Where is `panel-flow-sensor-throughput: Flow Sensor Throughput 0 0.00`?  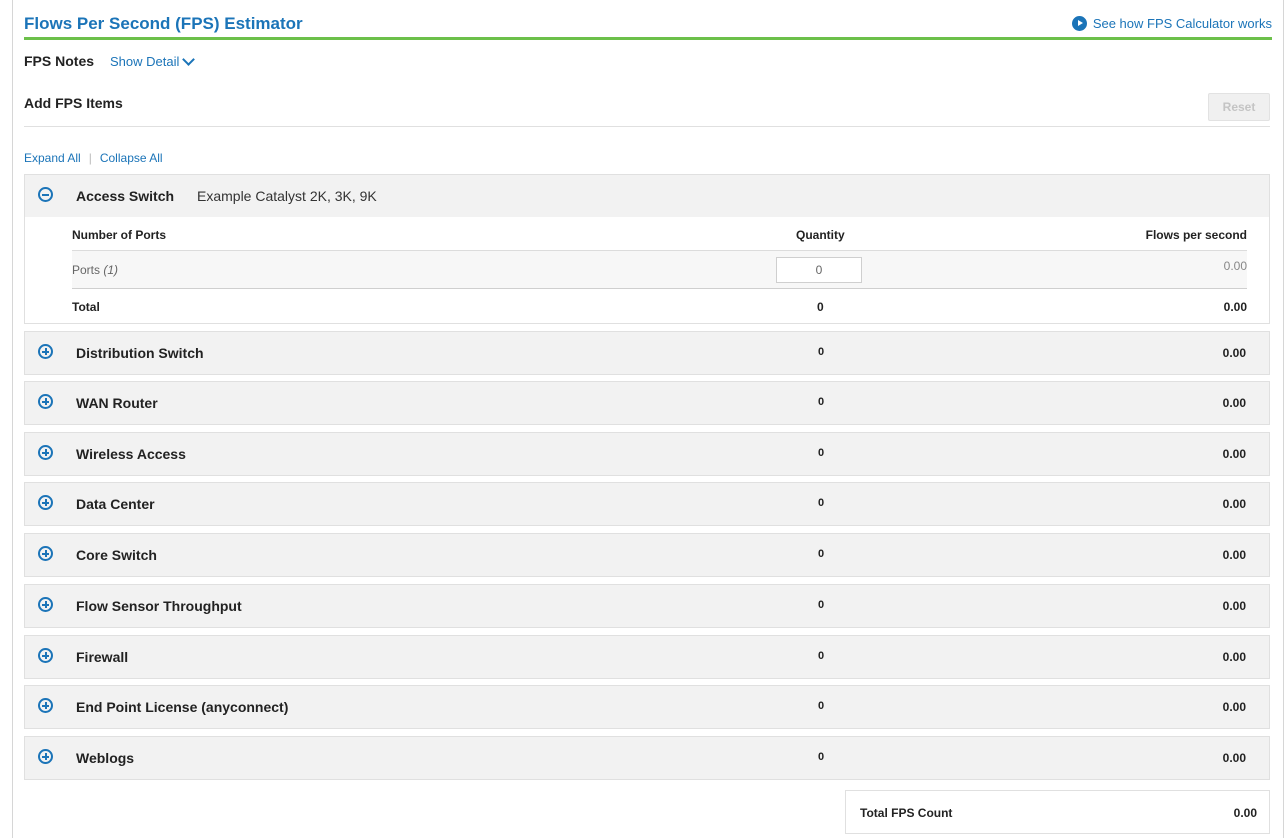 panel-flow-sensor-throughput: Flow Sensor Throughput 0 0.00 is located at coordinates (647, 606).